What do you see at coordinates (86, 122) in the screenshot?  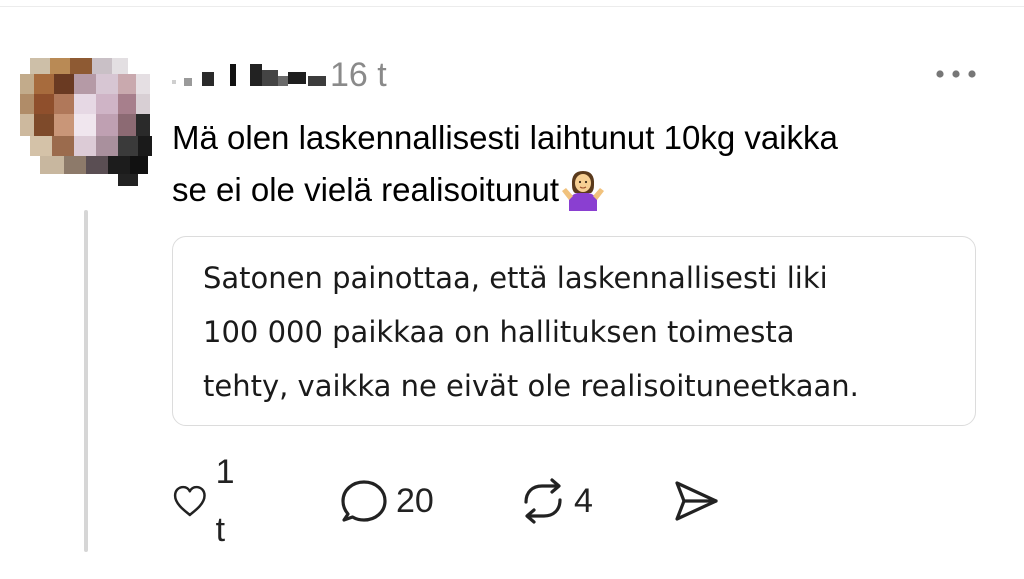 I see `avatar` at bounding box center [86, 122].